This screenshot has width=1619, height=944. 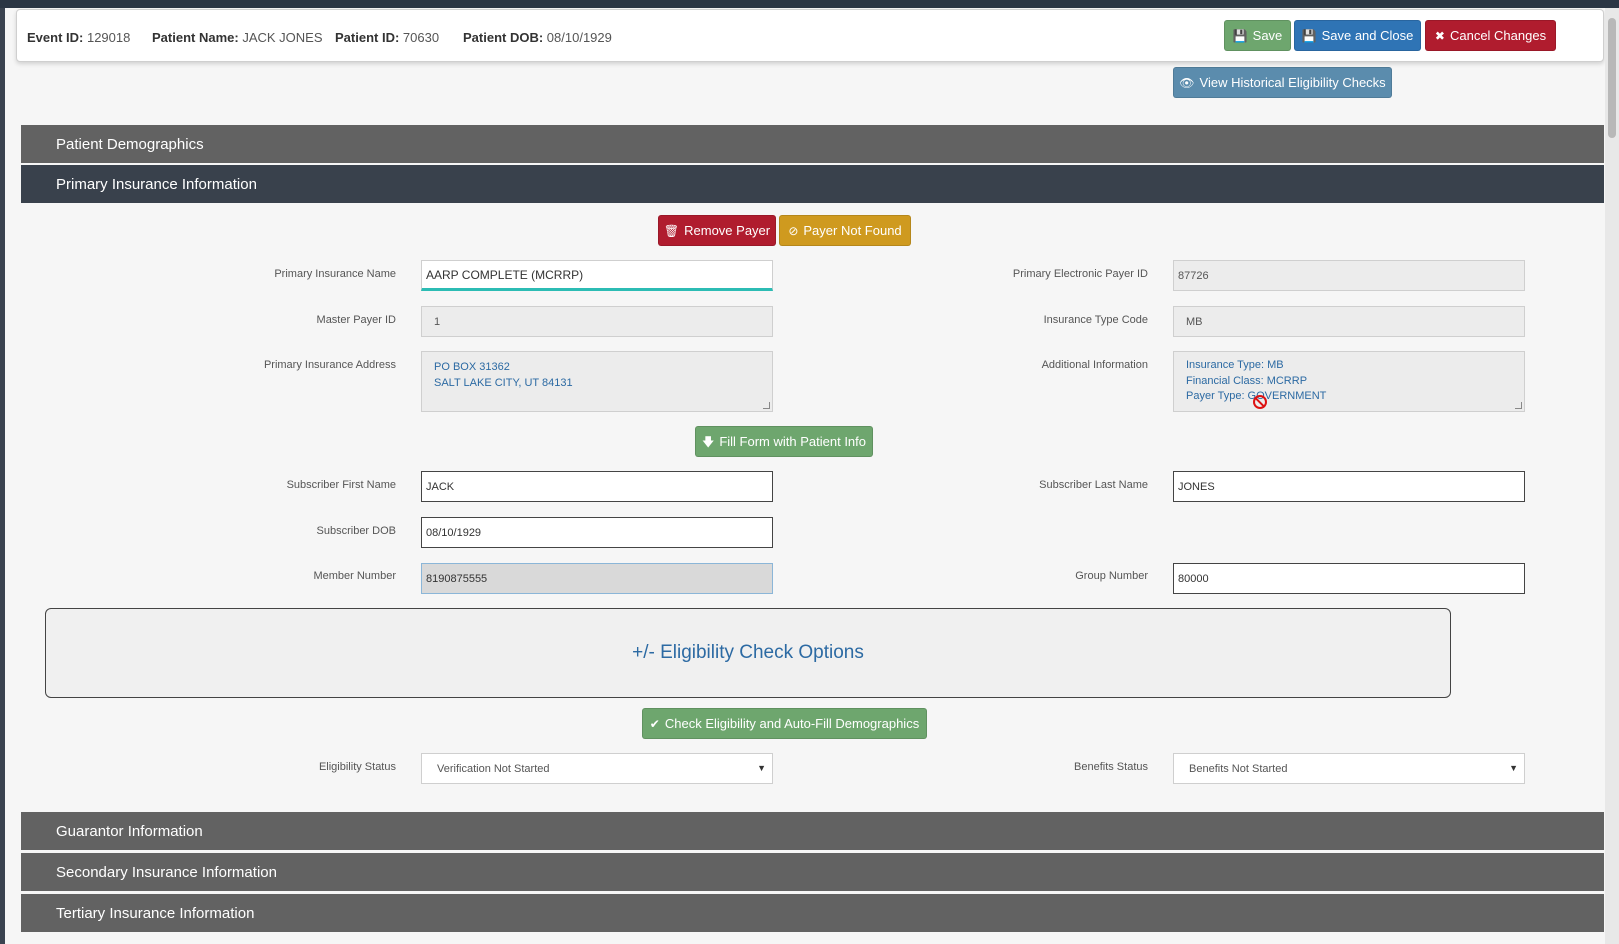 I want to click on patient-name-value: JACK JONES, so click(x=282, y=37).